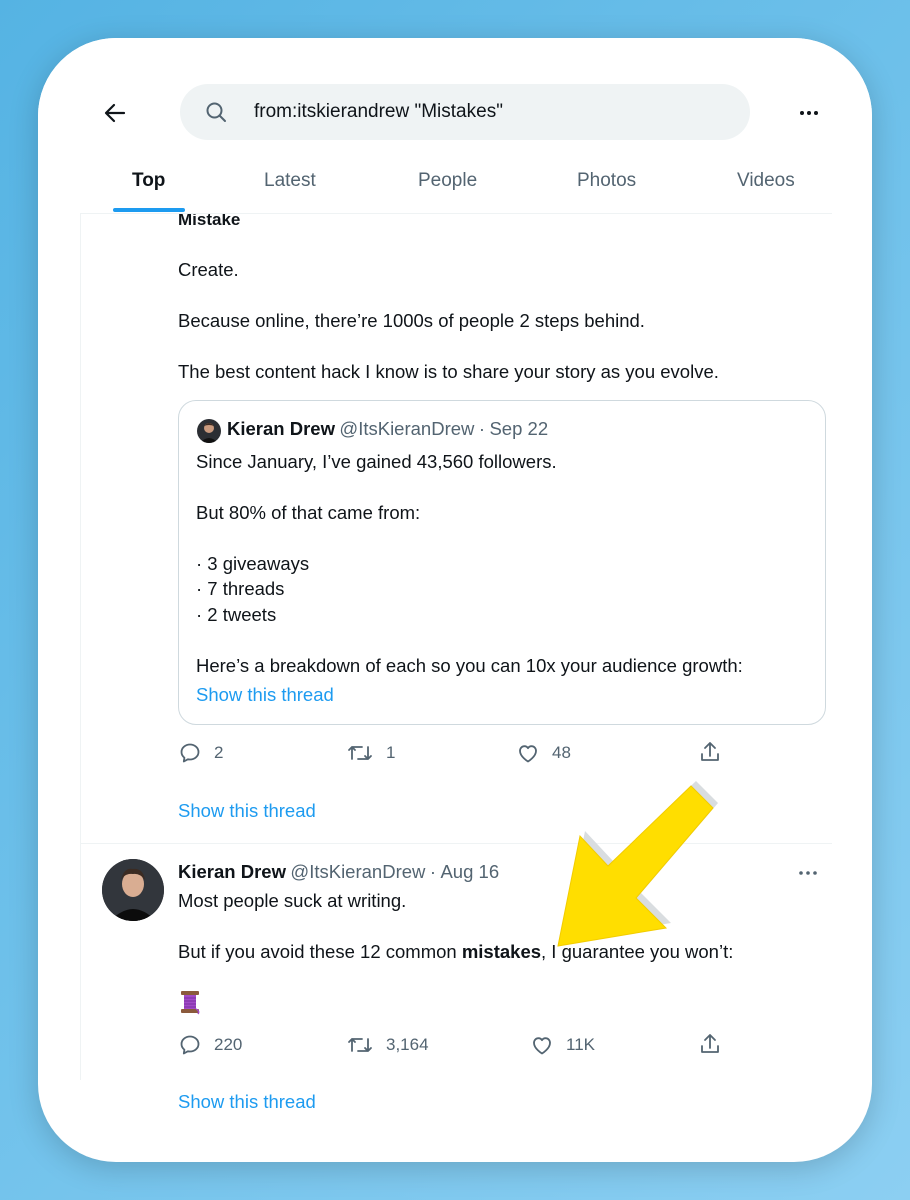 The image size is (910, 1200). I want to click on more-options-button, so click(809, 113).